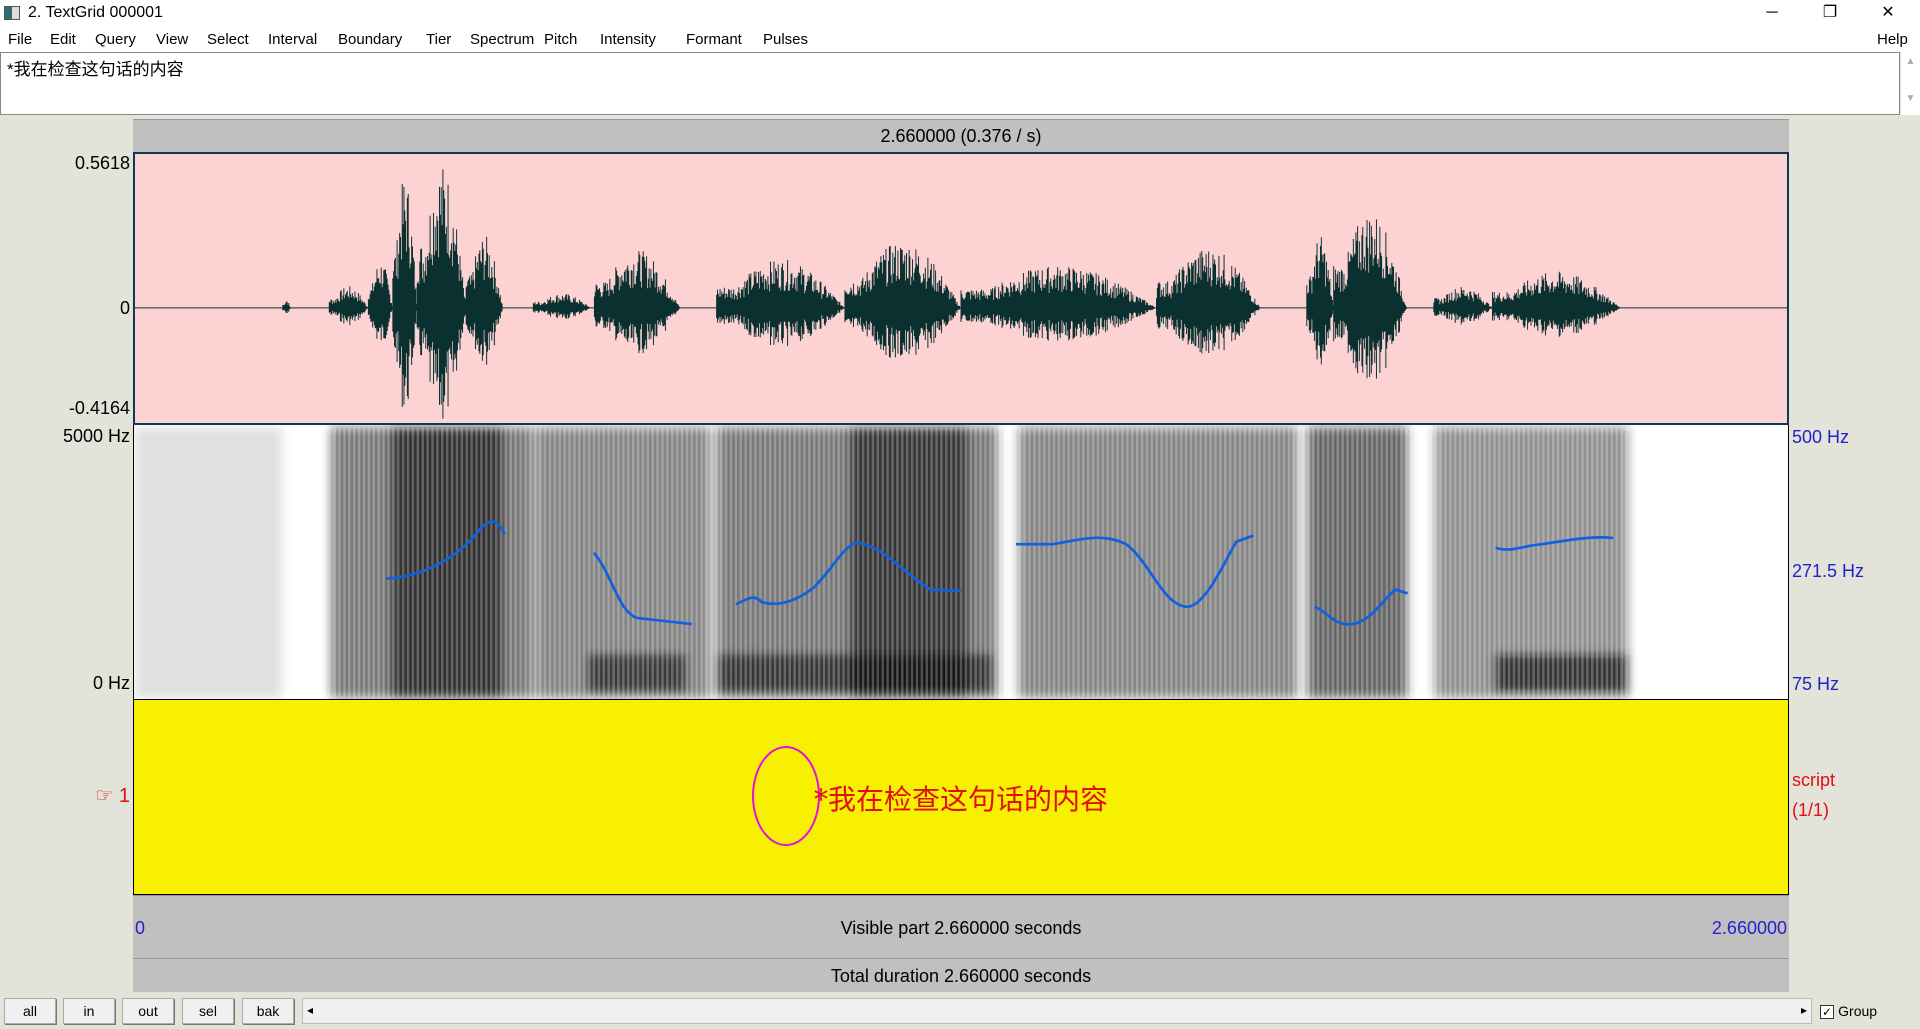 The height and width of the screenshot is (1029, 1920). What do you see at coordinates (1892, 39) in the screenshot?
I see `menu-help: Help` at bounding box center [1892, 39].